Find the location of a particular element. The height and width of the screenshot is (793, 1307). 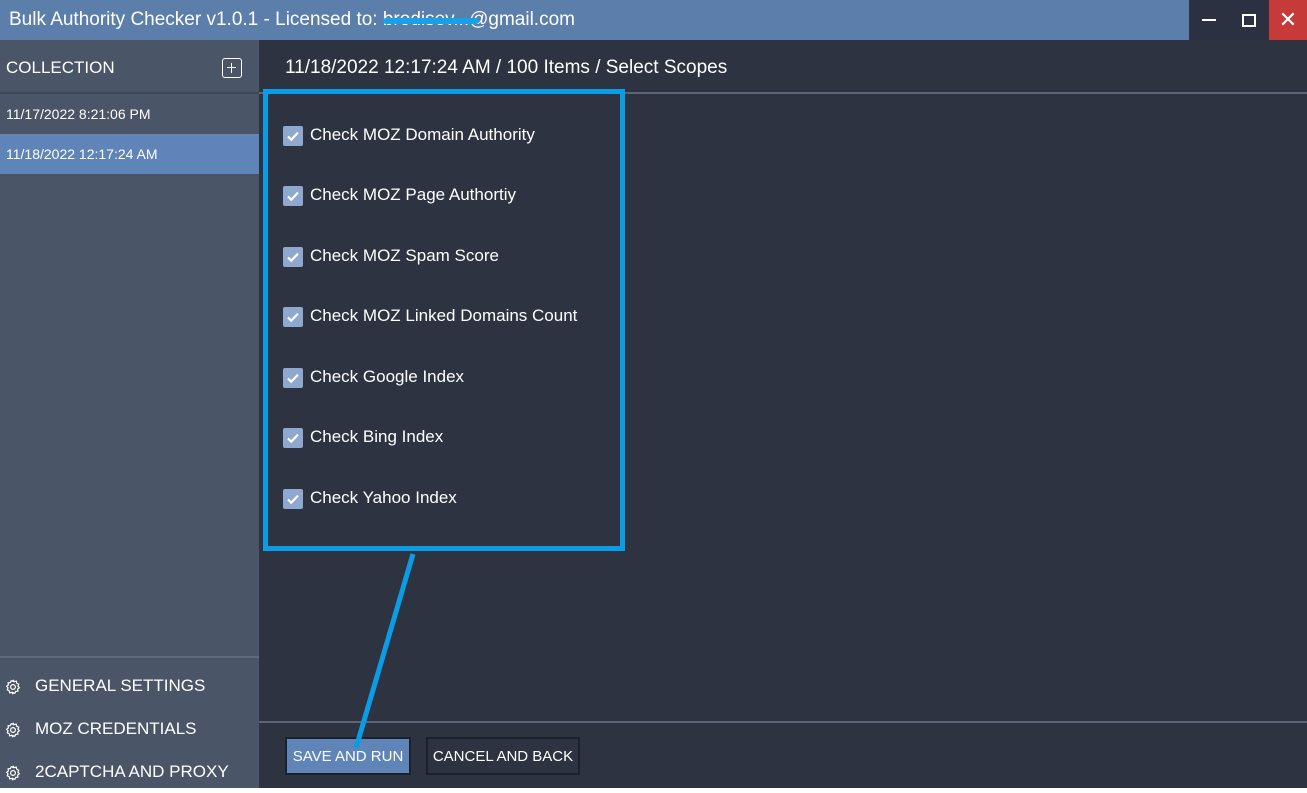

redaction-mark is located at coordinates (430, 21).